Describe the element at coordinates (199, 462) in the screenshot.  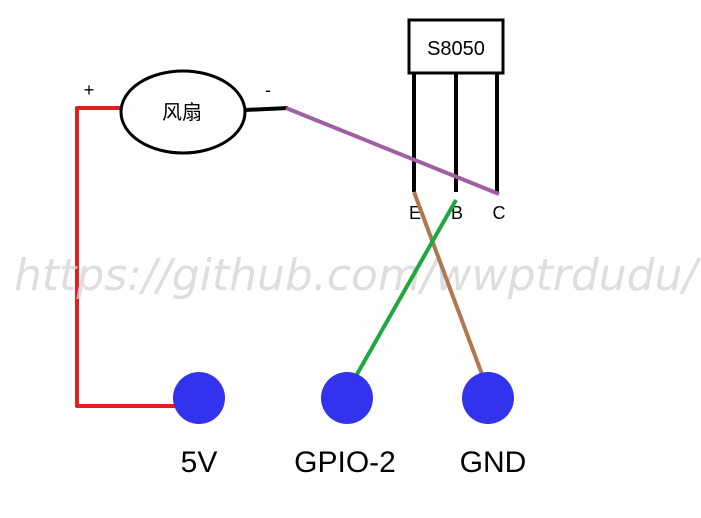
I see `terminal-5v-label: 5V` at that location.